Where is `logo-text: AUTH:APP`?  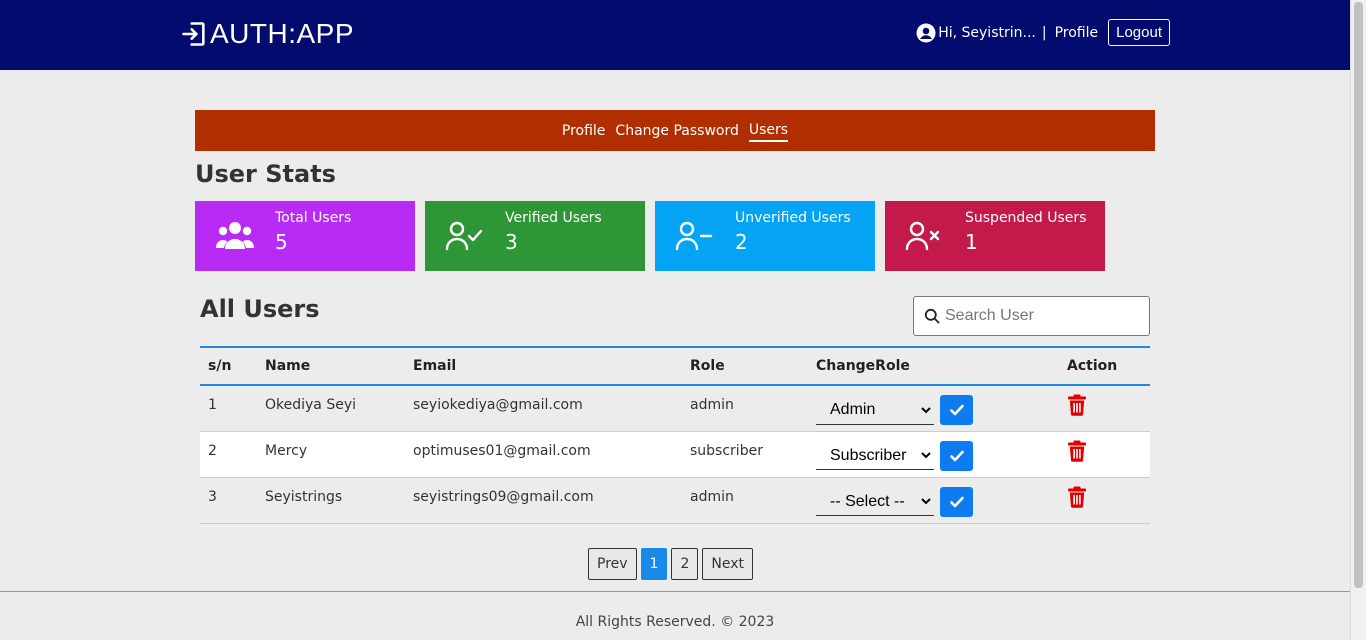
logo-text: AUTH:APP is located at coordinates (282, 33).